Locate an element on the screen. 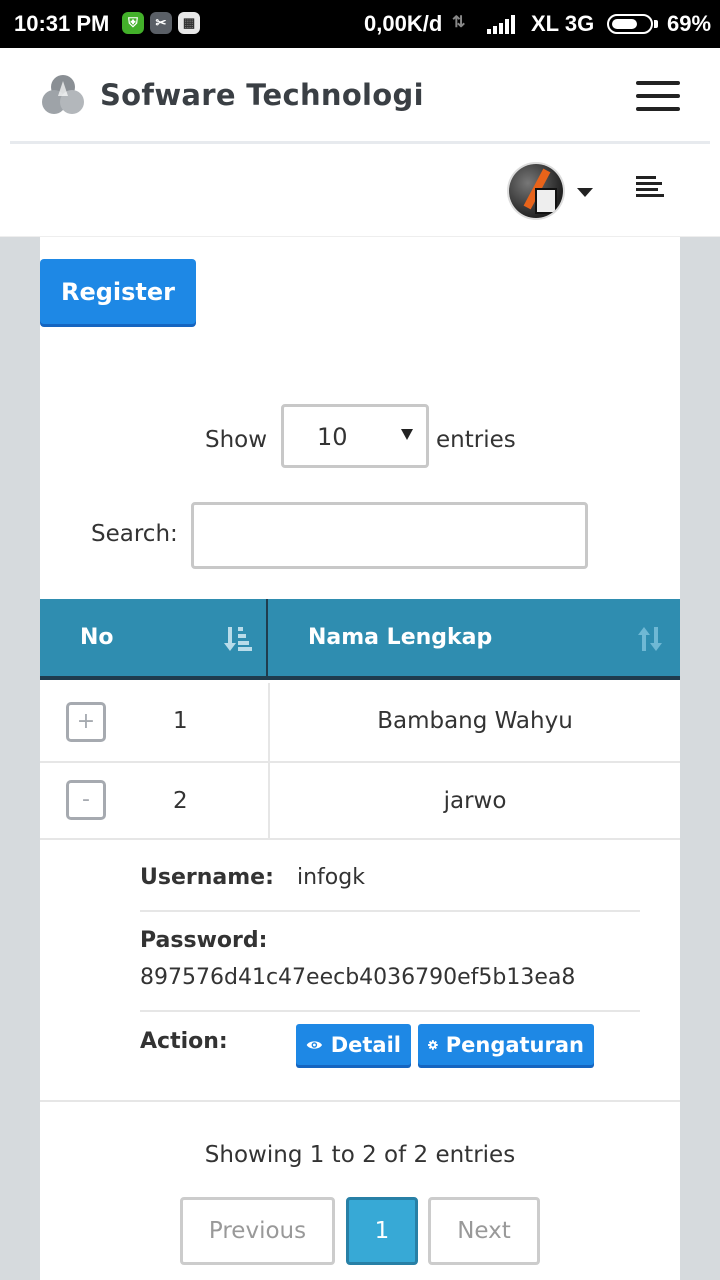  expand-row-button: + is located at coordinates (86, 722).